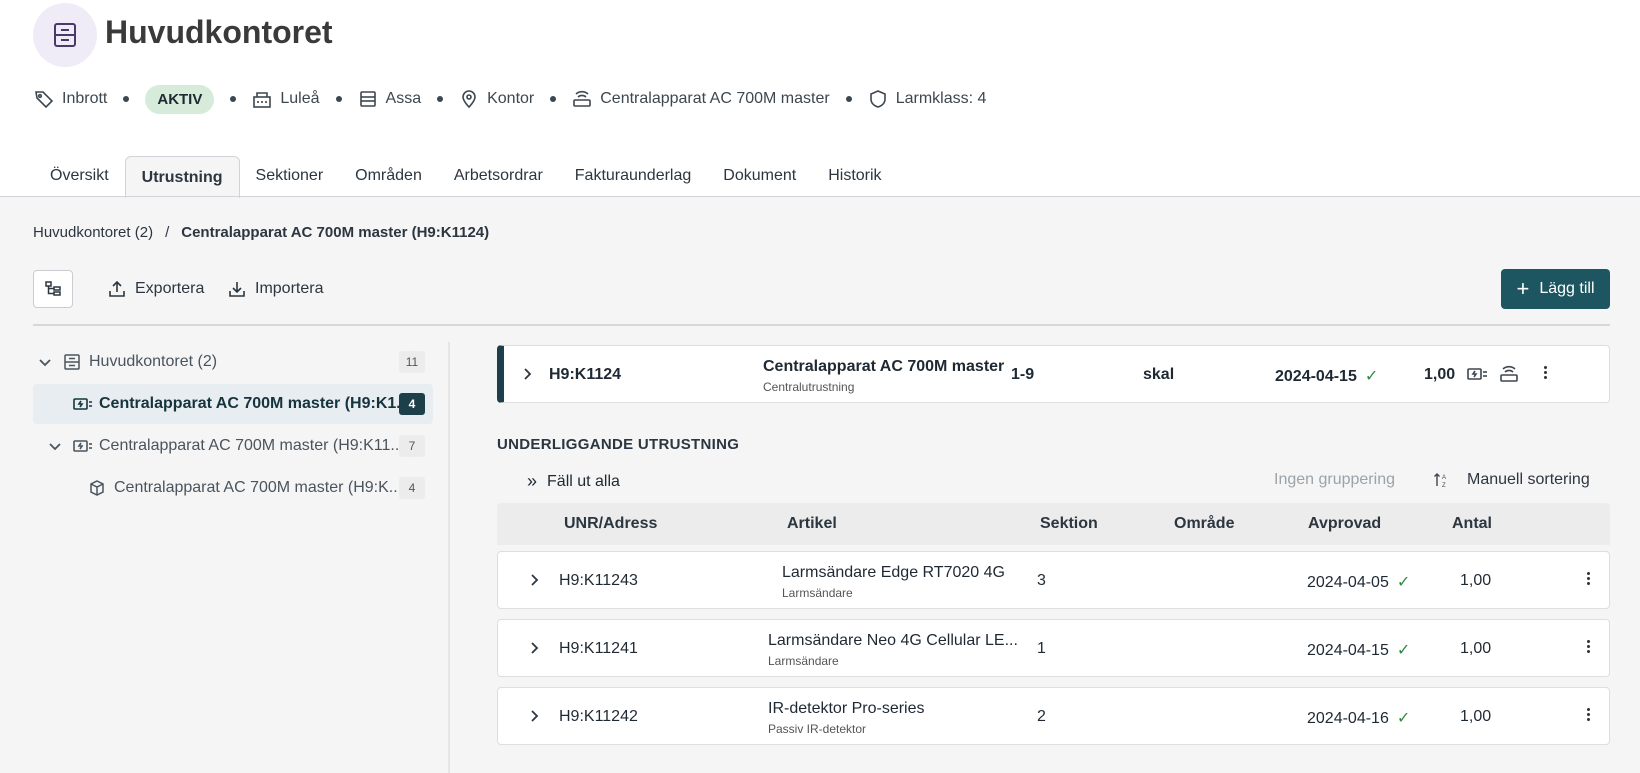 The image size is (1640, 773). What do you see at coordinates (79, 176) in the screenshot?
I see `tab-oversikt: Översikt` at bounding box center [79, 176].